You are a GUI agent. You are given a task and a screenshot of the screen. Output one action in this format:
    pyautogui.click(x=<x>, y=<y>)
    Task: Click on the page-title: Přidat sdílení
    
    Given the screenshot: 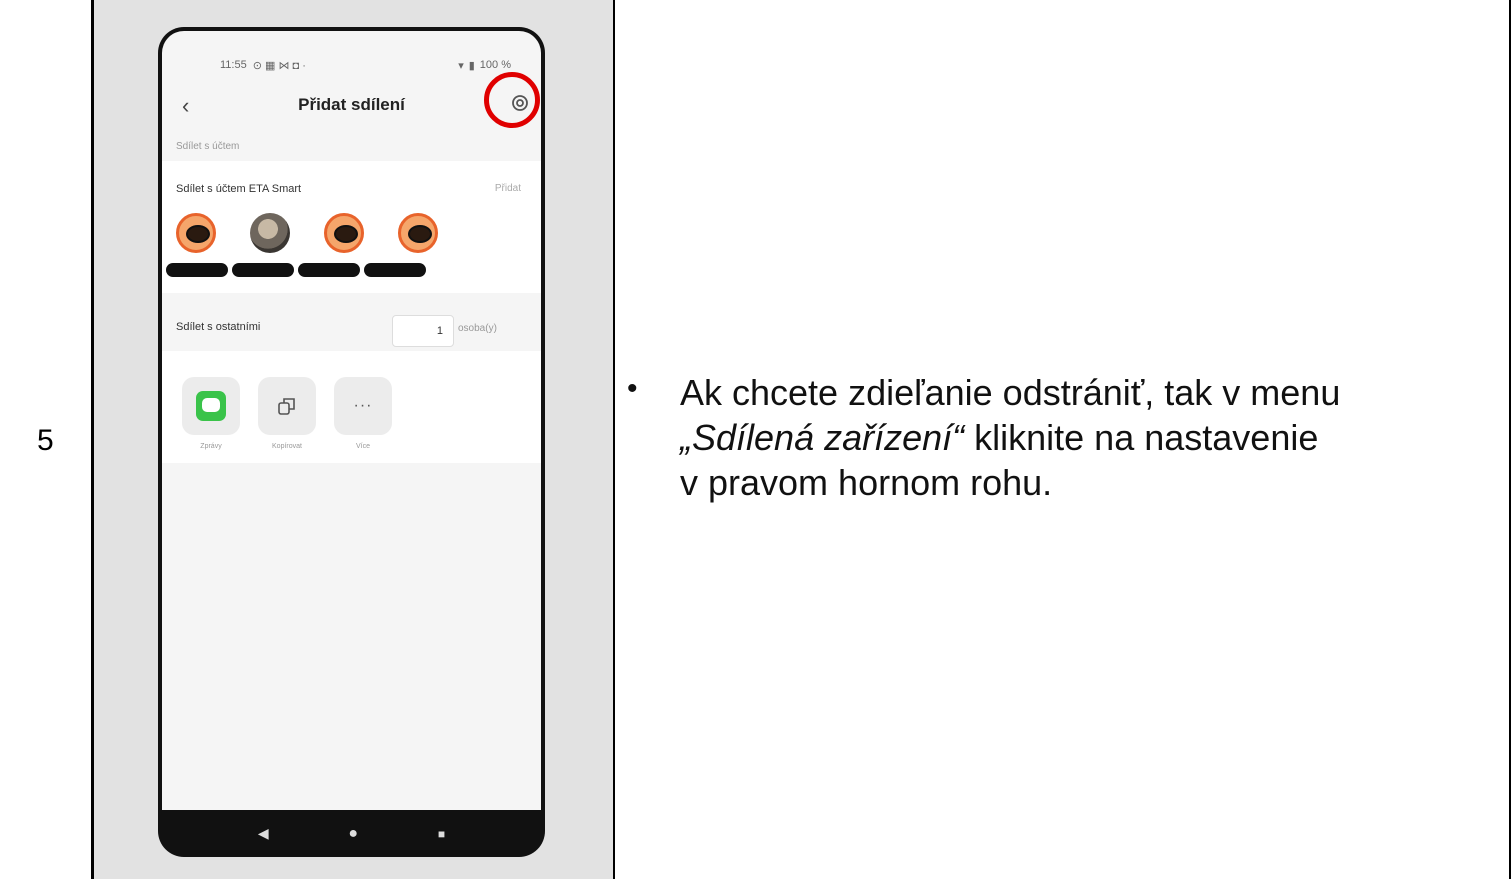 What is the action you would take?
    pyautogui.click(x=351, y=104)
    